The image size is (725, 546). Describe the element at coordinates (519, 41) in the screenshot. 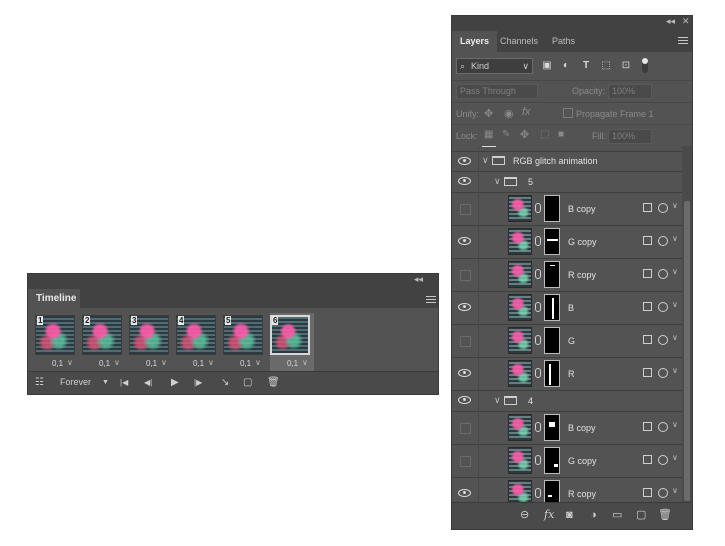

I see `tab-channels: Channels` at that location.